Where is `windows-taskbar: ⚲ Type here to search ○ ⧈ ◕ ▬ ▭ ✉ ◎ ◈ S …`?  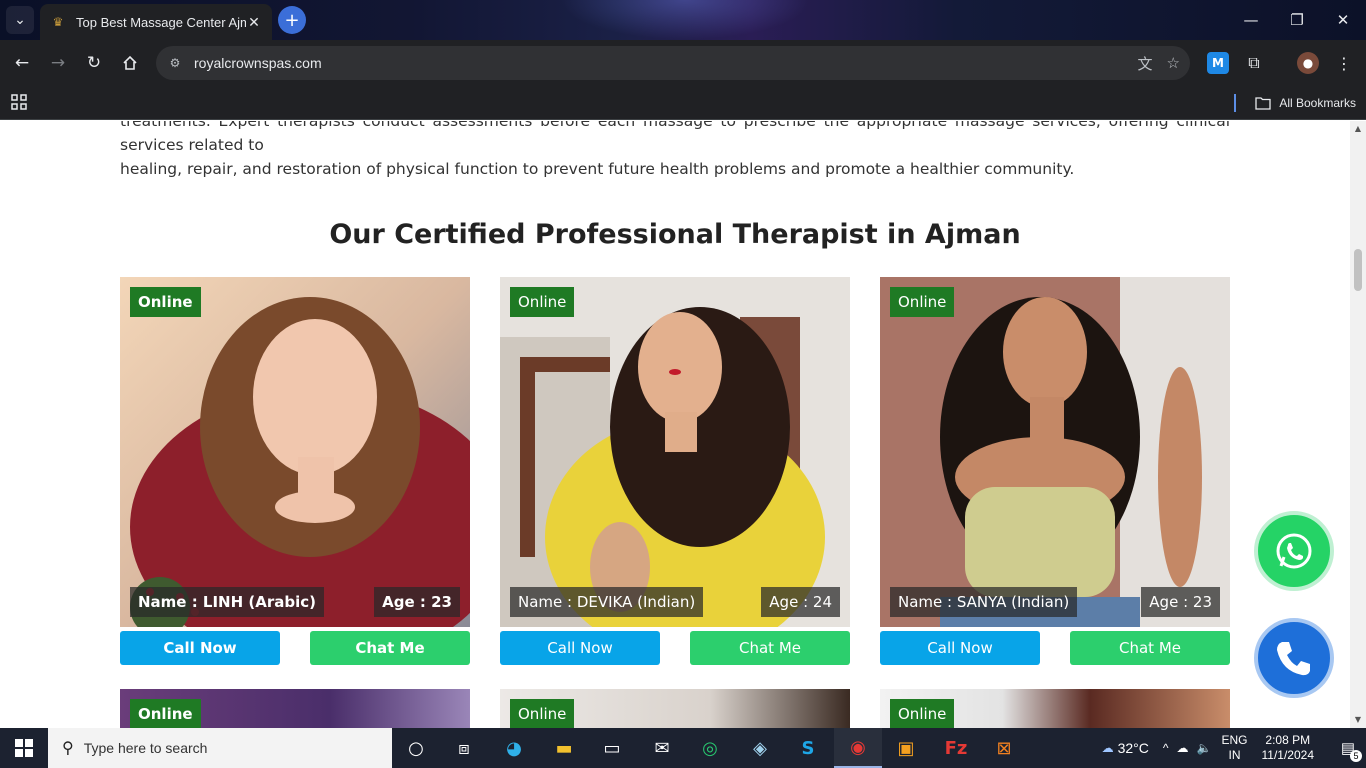 windows-taskbar: ⚲ Type here to search ○ ⧈ ◕ ▬ ▭ ✉ ◎ ◈ S … is located at coordinates (683, 748).